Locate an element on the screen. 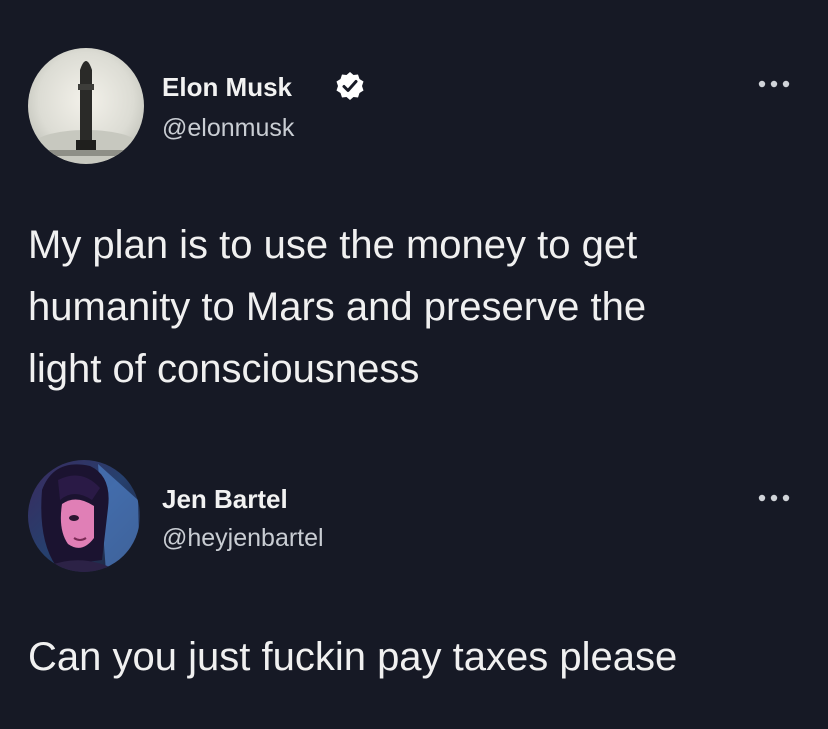 This screenshot has width=828, height=729. tweet-text: Can you just fuckin pay taxes please is located at coordinates (352, 657).